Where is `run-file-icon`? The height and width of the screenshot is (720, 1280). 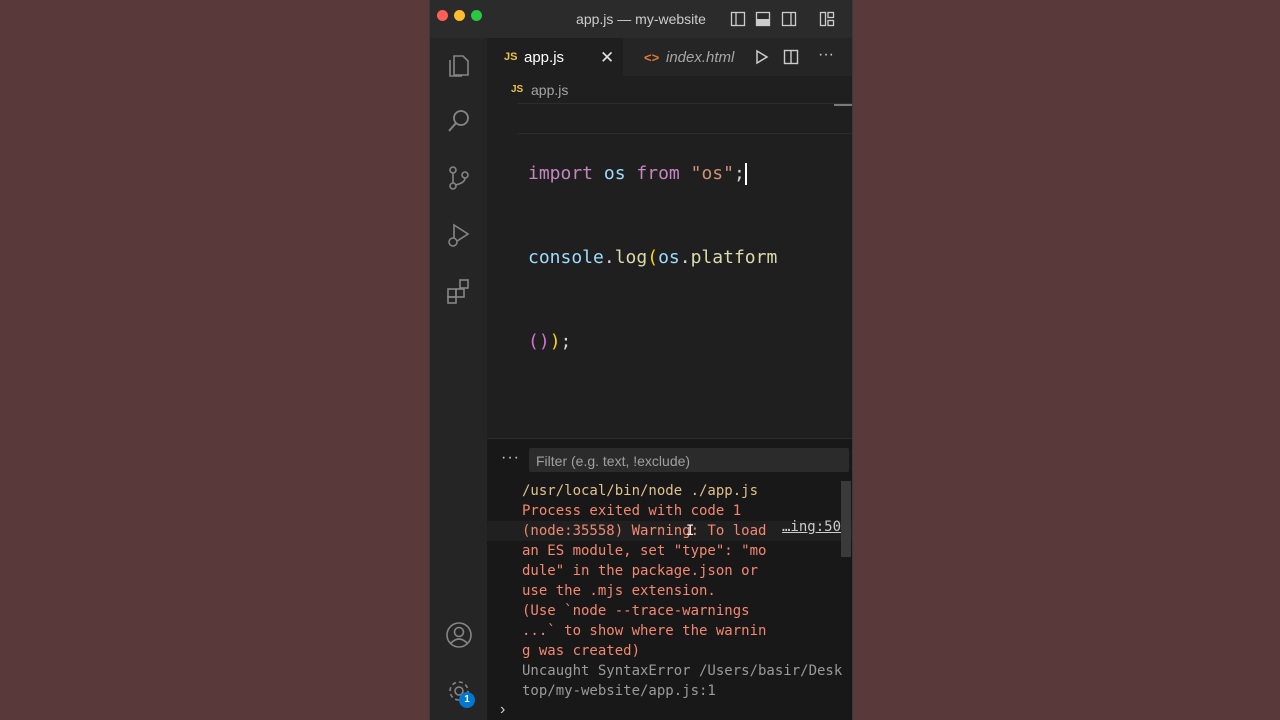 run-file-icon is located at coordinates (762, 57).